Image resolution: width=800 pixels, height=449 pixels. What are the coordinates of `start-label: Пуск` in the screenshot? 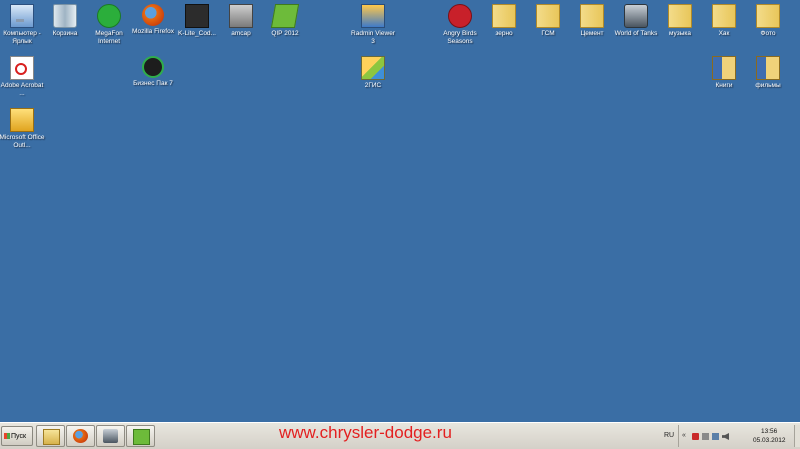 It's located at (19, 436).